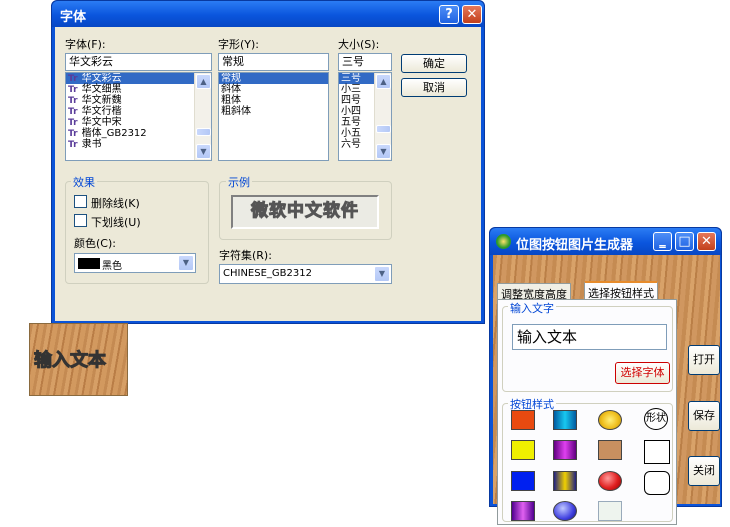 Image resolution: width=730 pixels, height=527 pixels. What do you see at coordinates (112, 266) in the screenshot?
I see `color-value: 黑色` at bounding box center [112, 266].